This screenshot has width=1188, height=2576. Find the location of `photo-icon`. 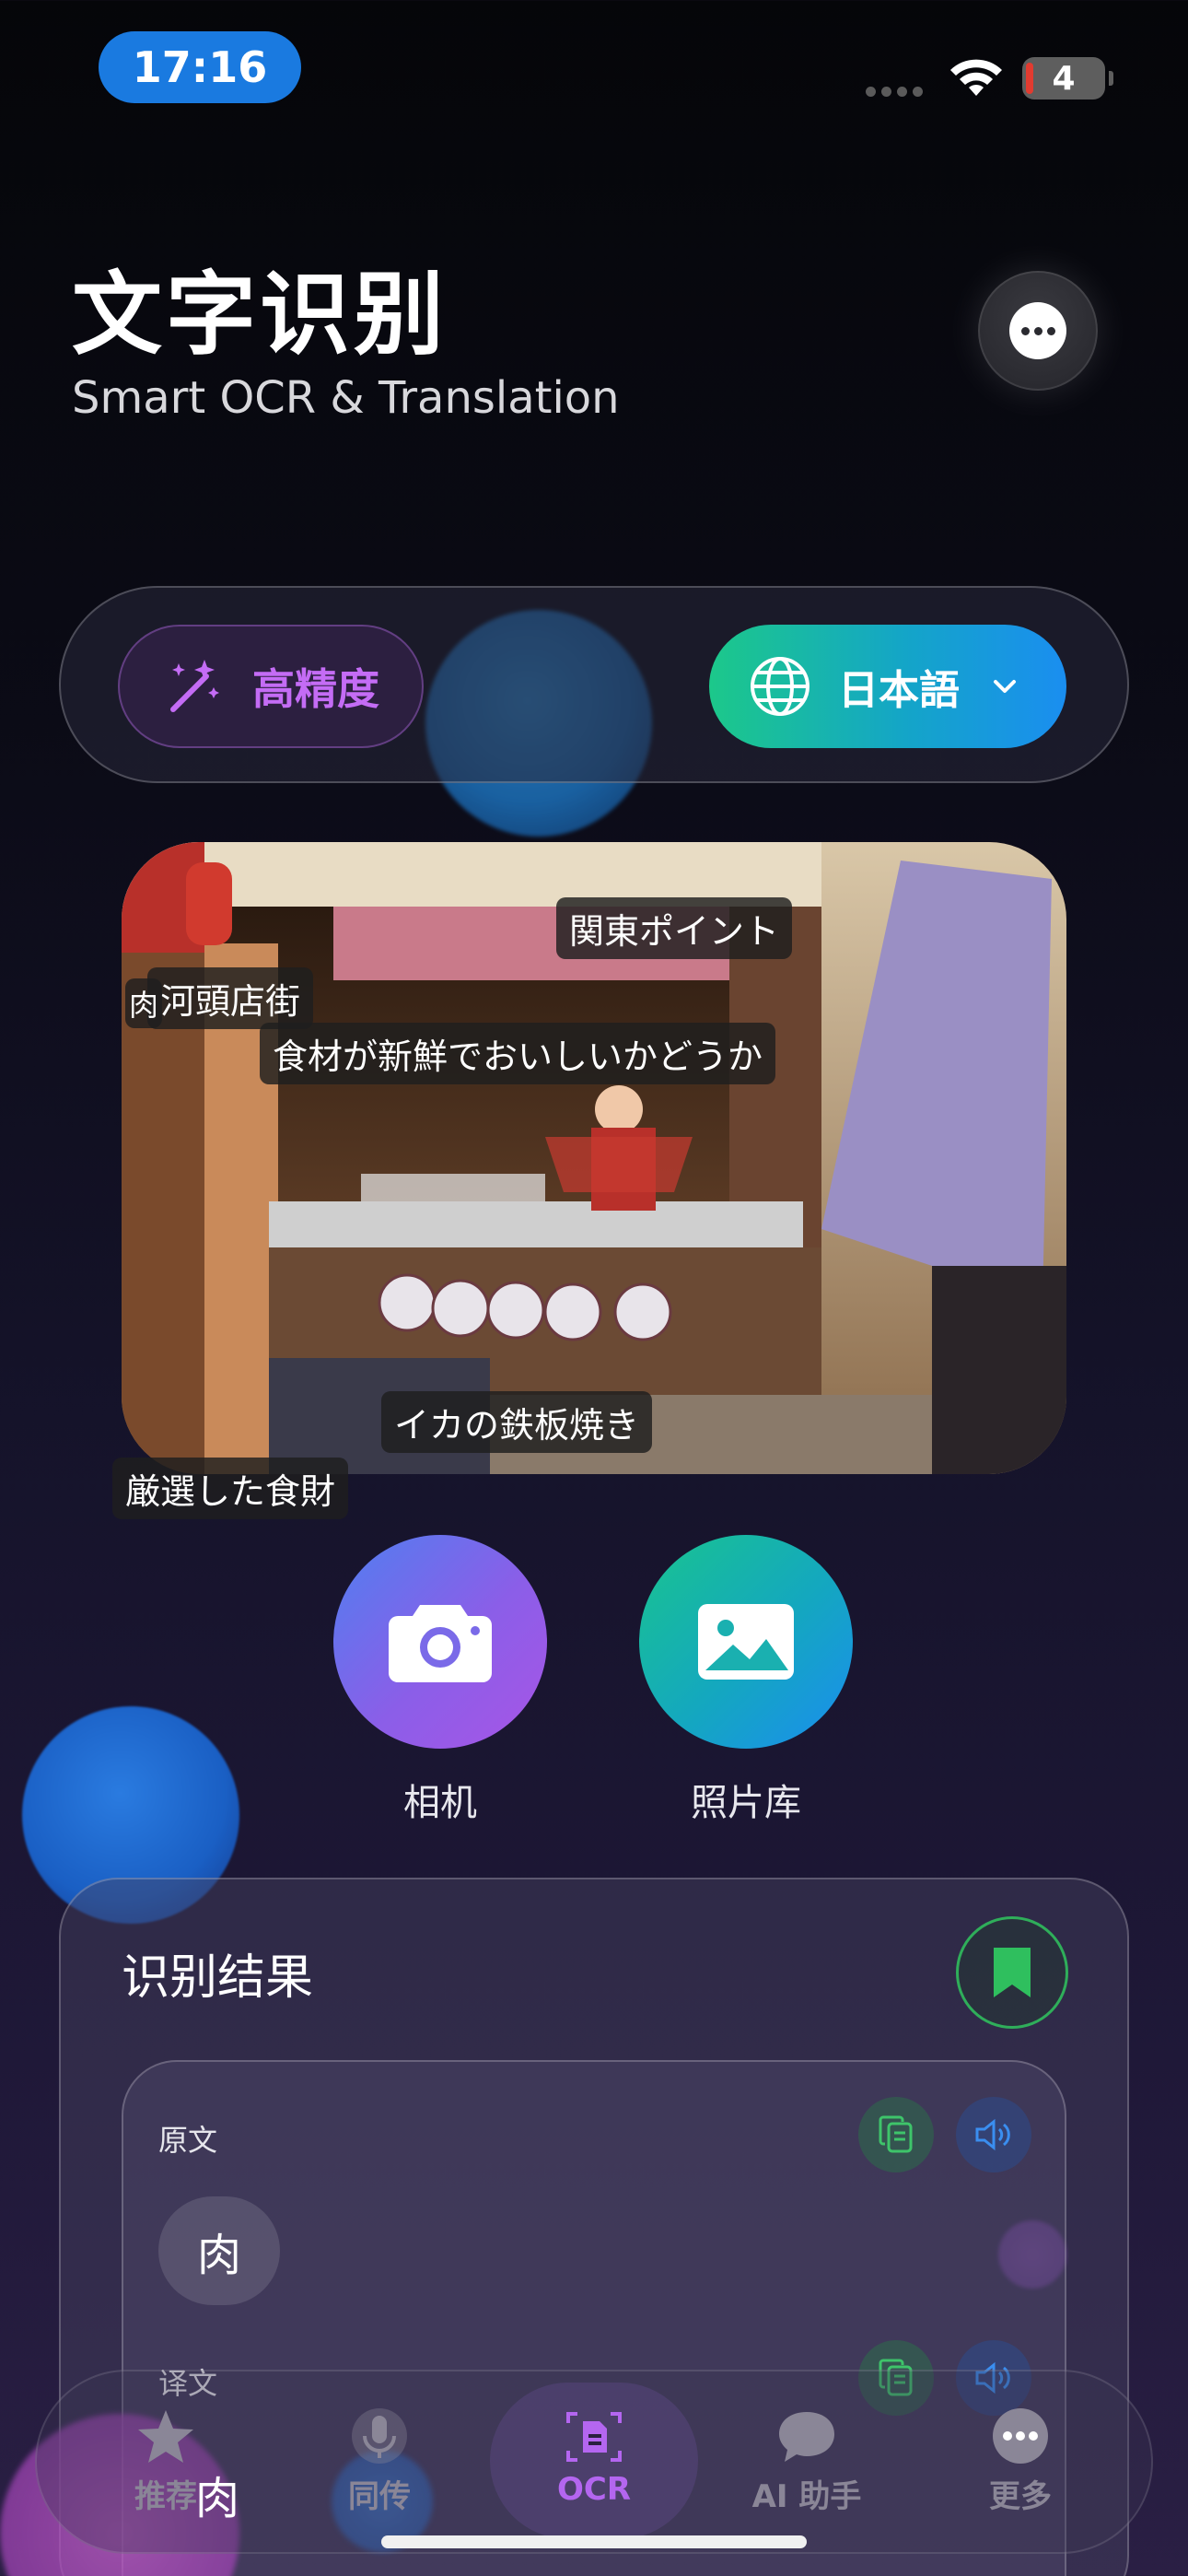

photo-icon is located at coordinates (746, 1642).